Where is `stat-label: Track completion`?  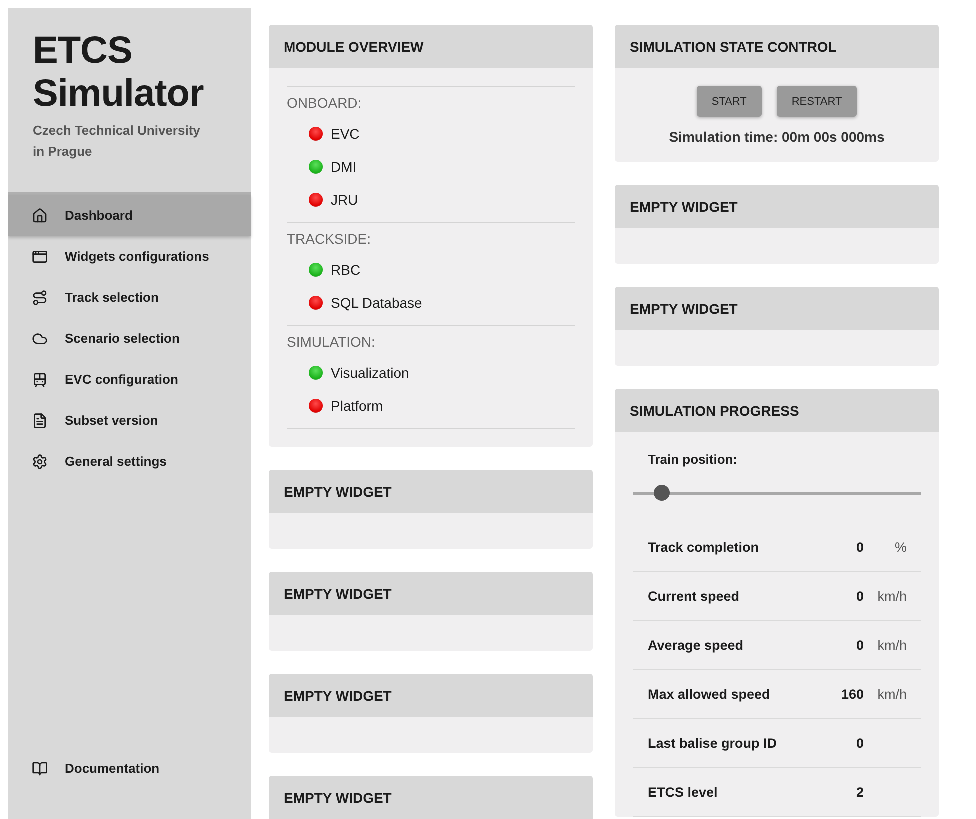 stat-label: Track completion is located at coordinates (704, 547).